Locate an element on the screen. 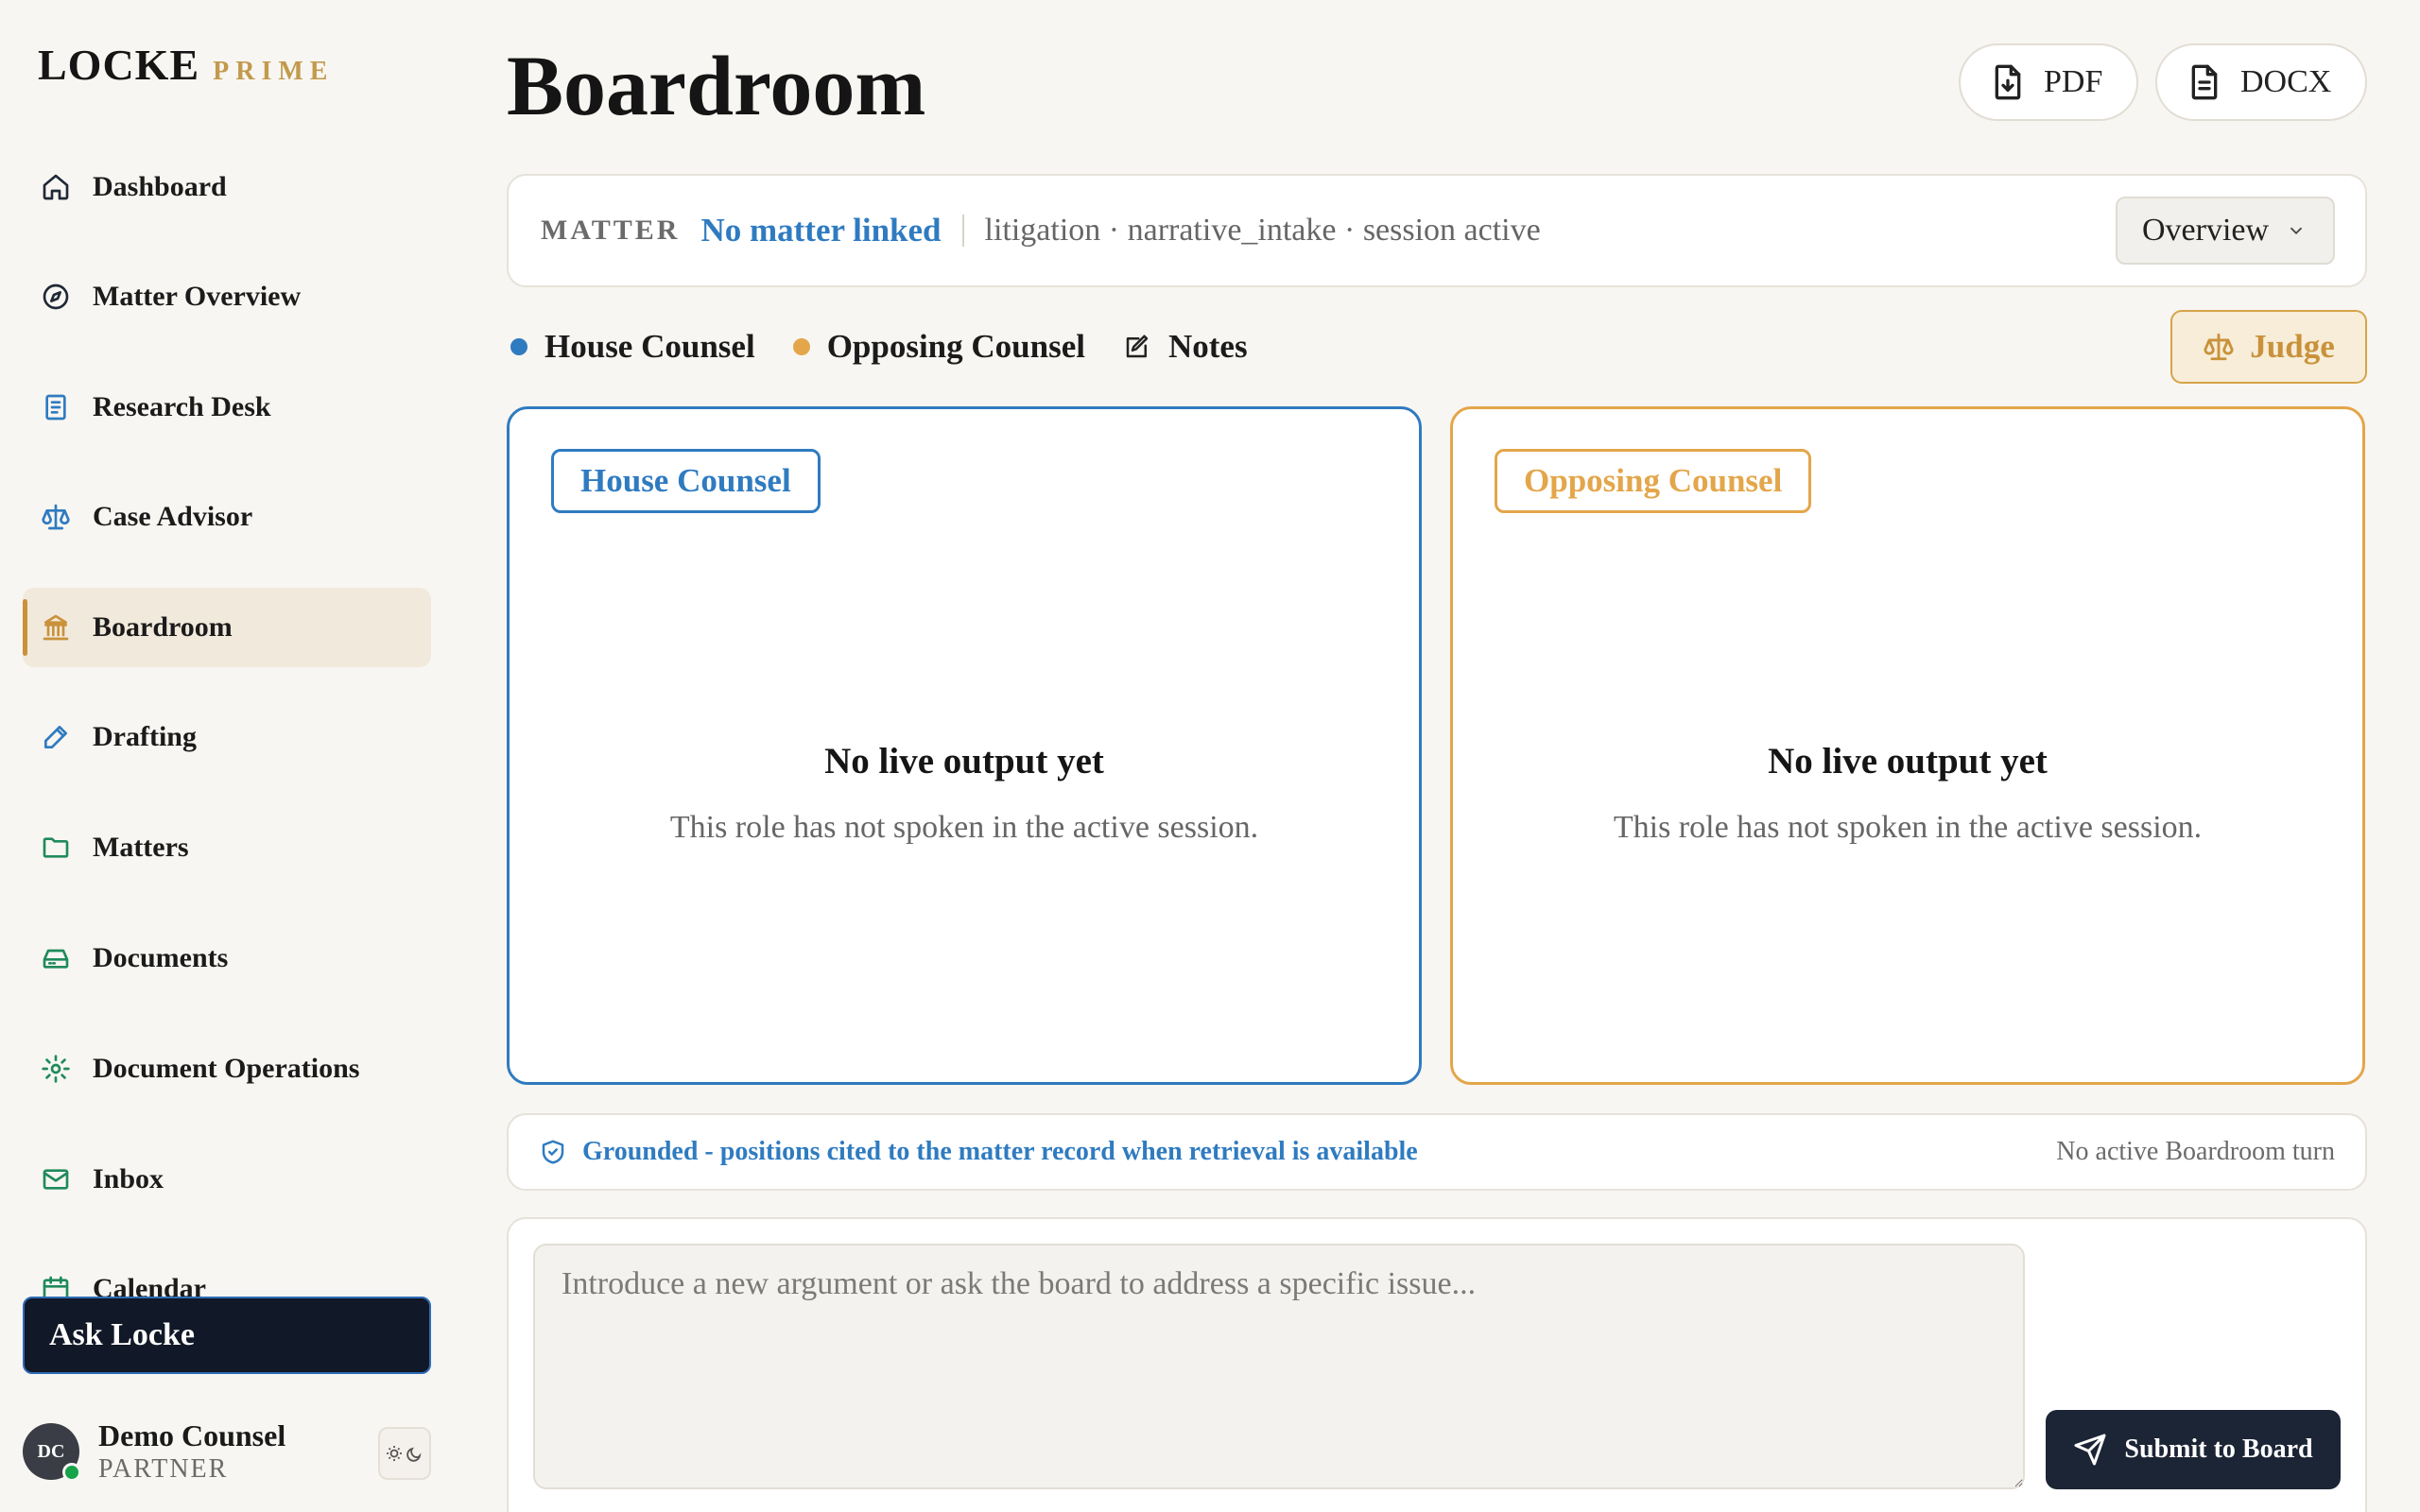 The width and height of the screenshot is (2420, 1512). sun-moon-icon is located at coordinates (405, 1454).